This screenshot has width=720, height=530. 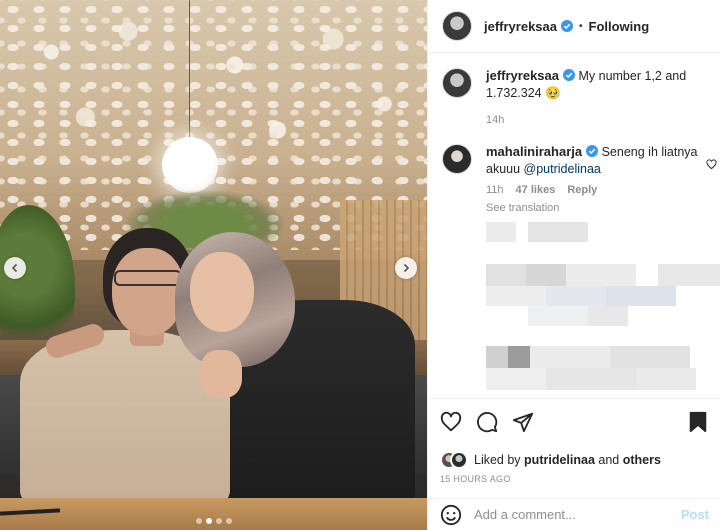 What do you see at coordinates (148, 278) in the screenshot?
I see `photo-person-left-glasses` at bounding box center [148, 278].